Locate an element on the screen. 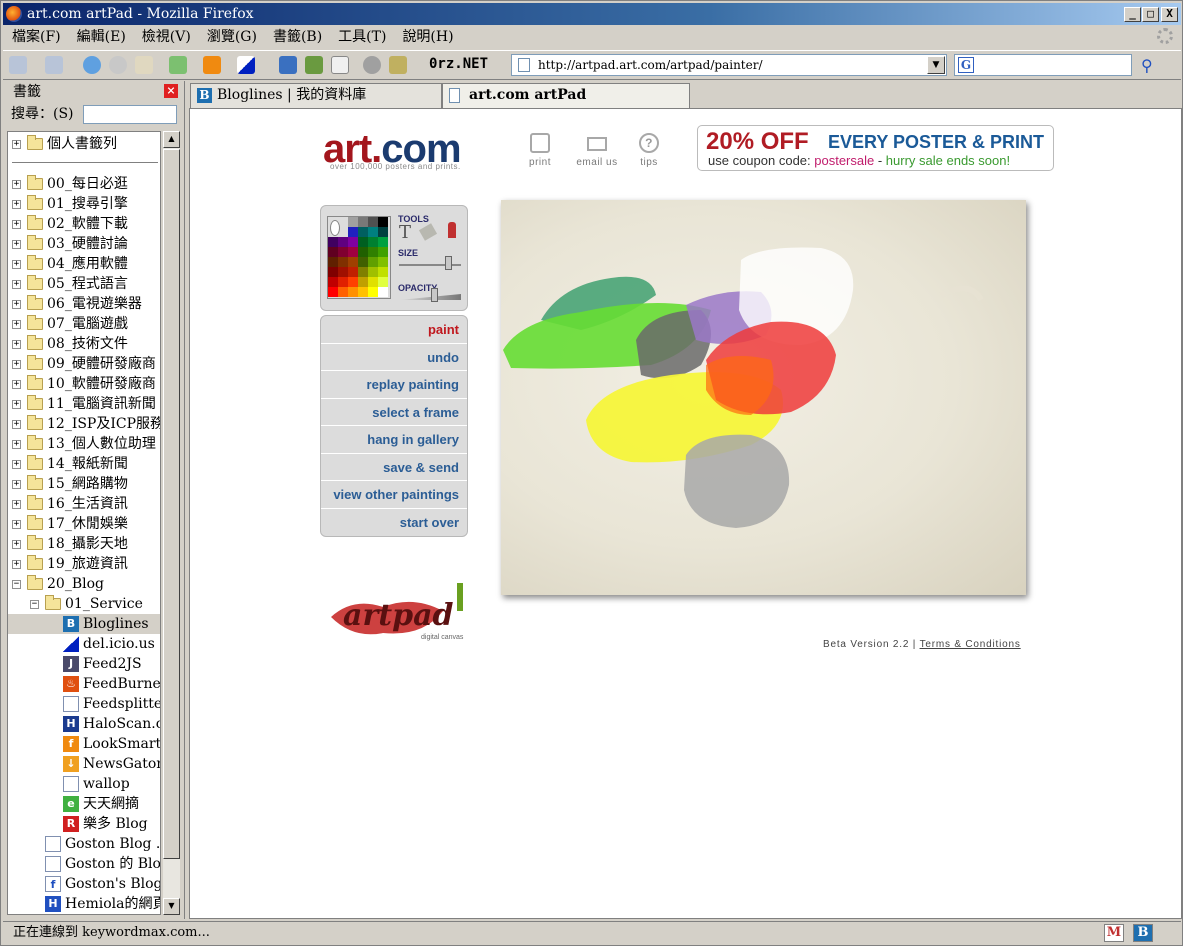 The width and height of the screenshot is (1183, 946). eraser-icon is located at coordinates (428, 232).